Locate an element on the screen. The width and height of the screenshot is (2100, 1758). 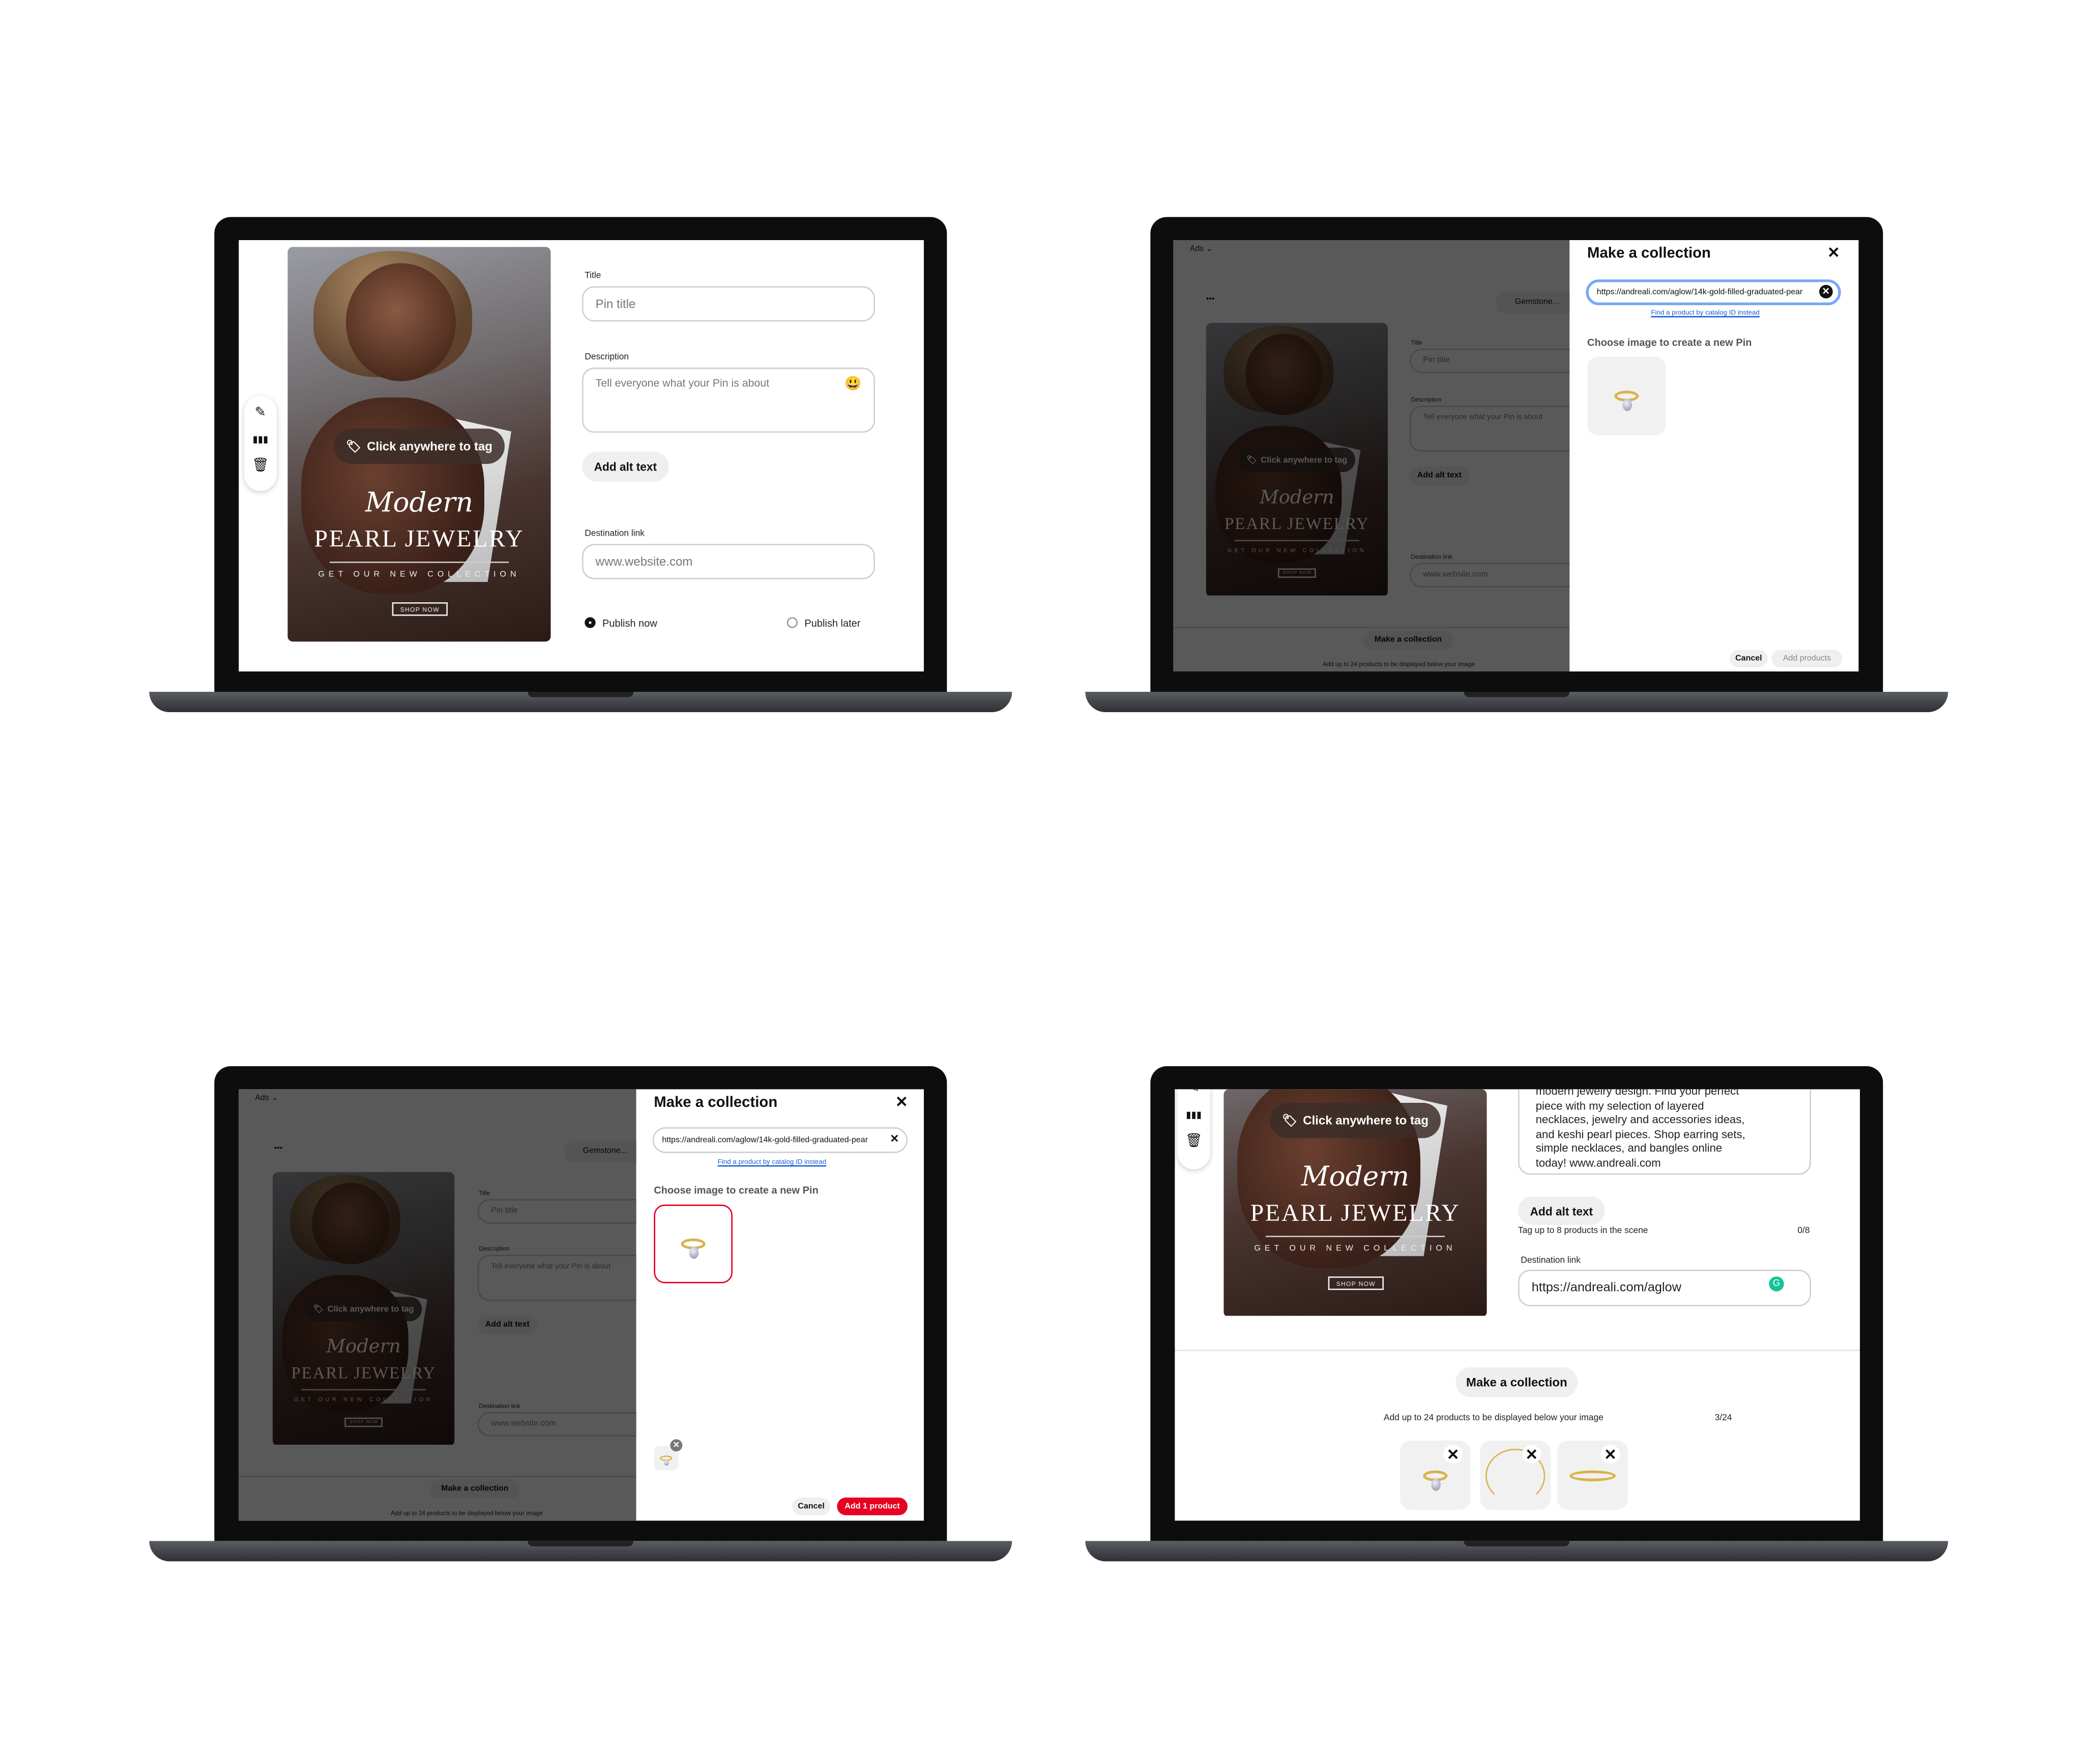
pin-subline: GET OUR NEW COLLECTION is located at coordinates (419, 575).